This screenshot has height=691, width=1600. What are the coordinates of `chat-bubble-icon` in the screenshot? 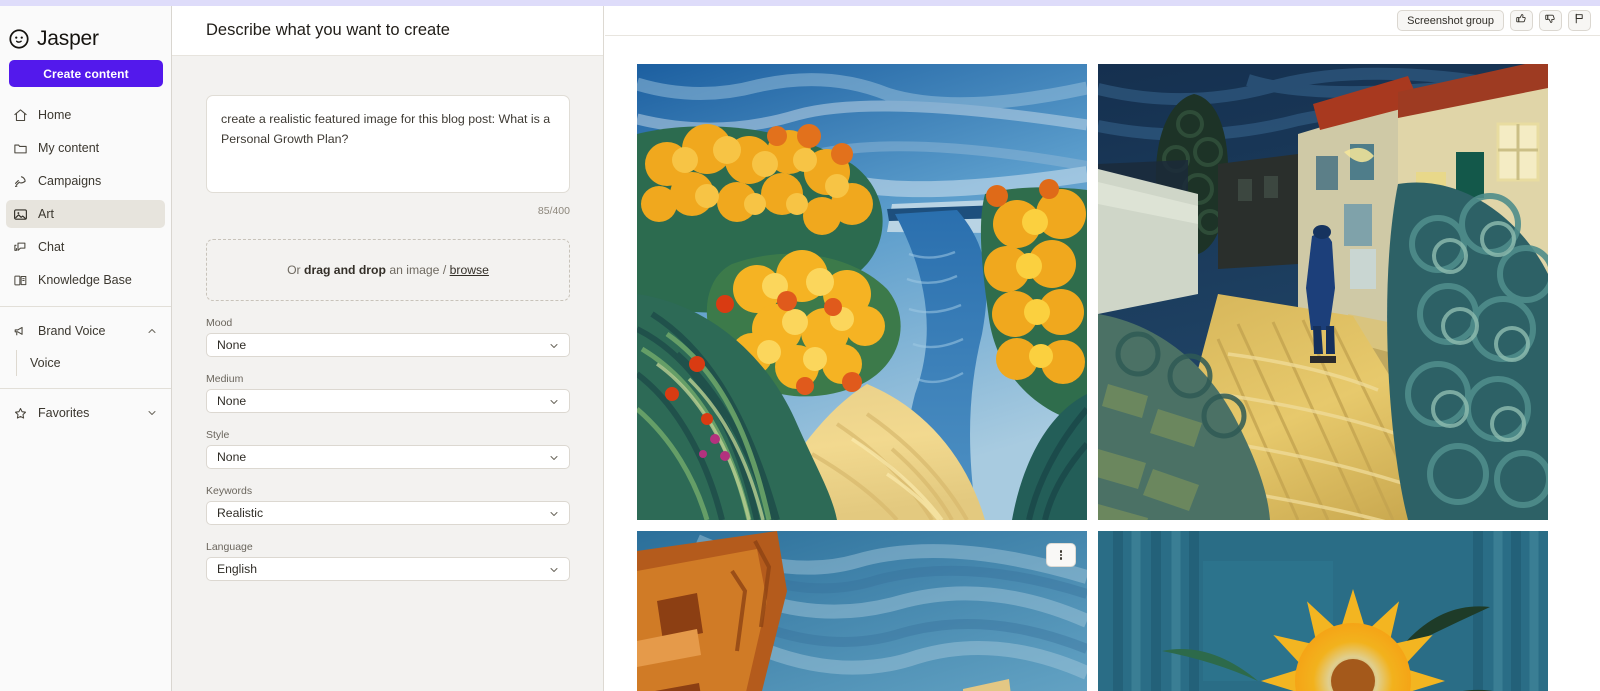 It's located at (20, 247).